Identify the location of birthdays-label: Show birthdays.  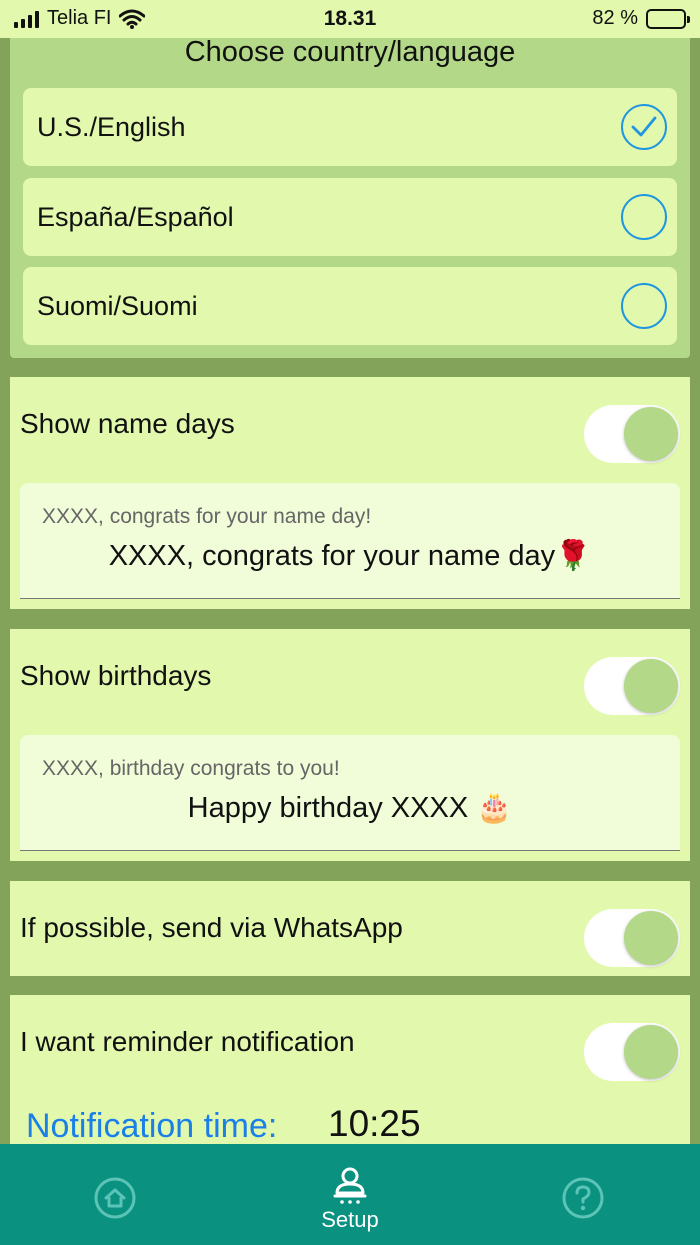
(116, 675).